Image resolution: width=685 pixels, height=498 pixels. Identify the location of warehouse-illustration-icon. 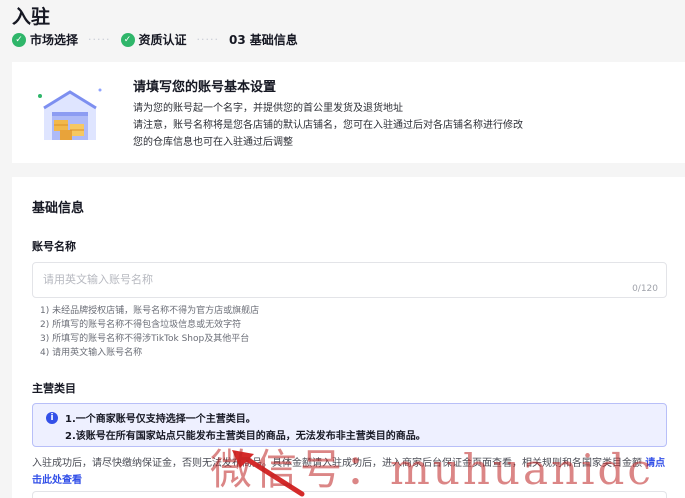
(70, 114).